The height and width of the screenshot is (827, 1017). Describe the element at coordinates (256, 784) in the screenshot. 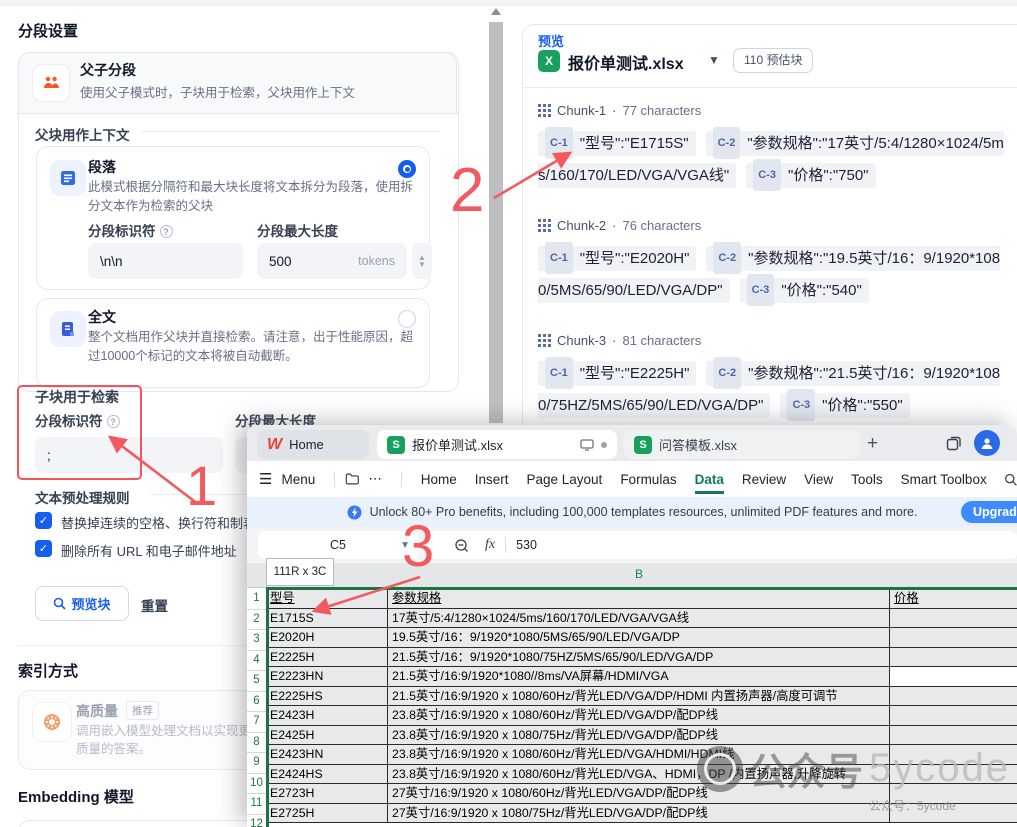

I see `row-header: 10` at that location.